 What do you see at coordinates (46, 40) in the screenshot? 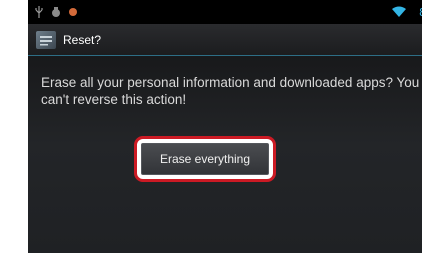
I see `settings-app-icon` at bounding box center [46, 40].